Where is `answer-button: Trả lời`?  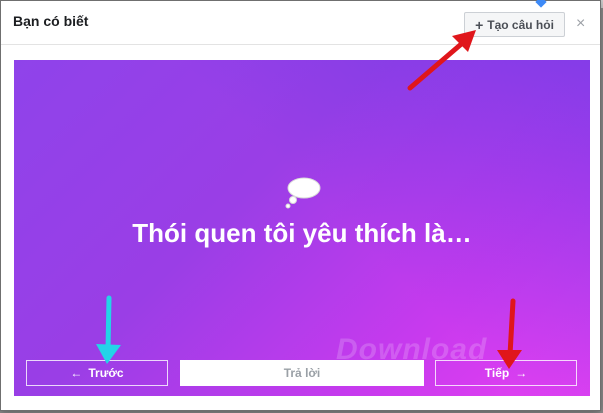
answer-button: Trả lời is located at coordinates (302, 373).